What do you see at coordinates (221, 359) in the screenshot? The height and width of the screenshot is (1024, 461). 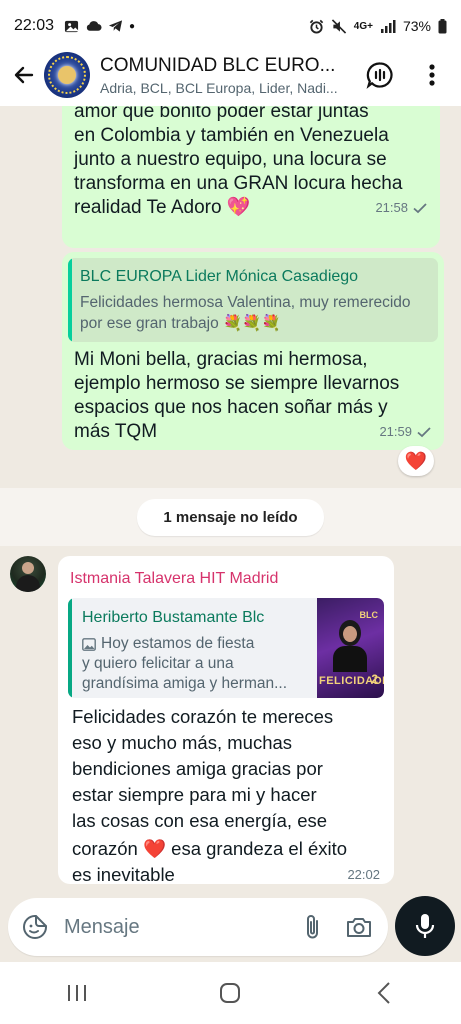 I see `message-text: Mi Moni bella, gracias mi hermosa,` at bounding box center [221, 359].